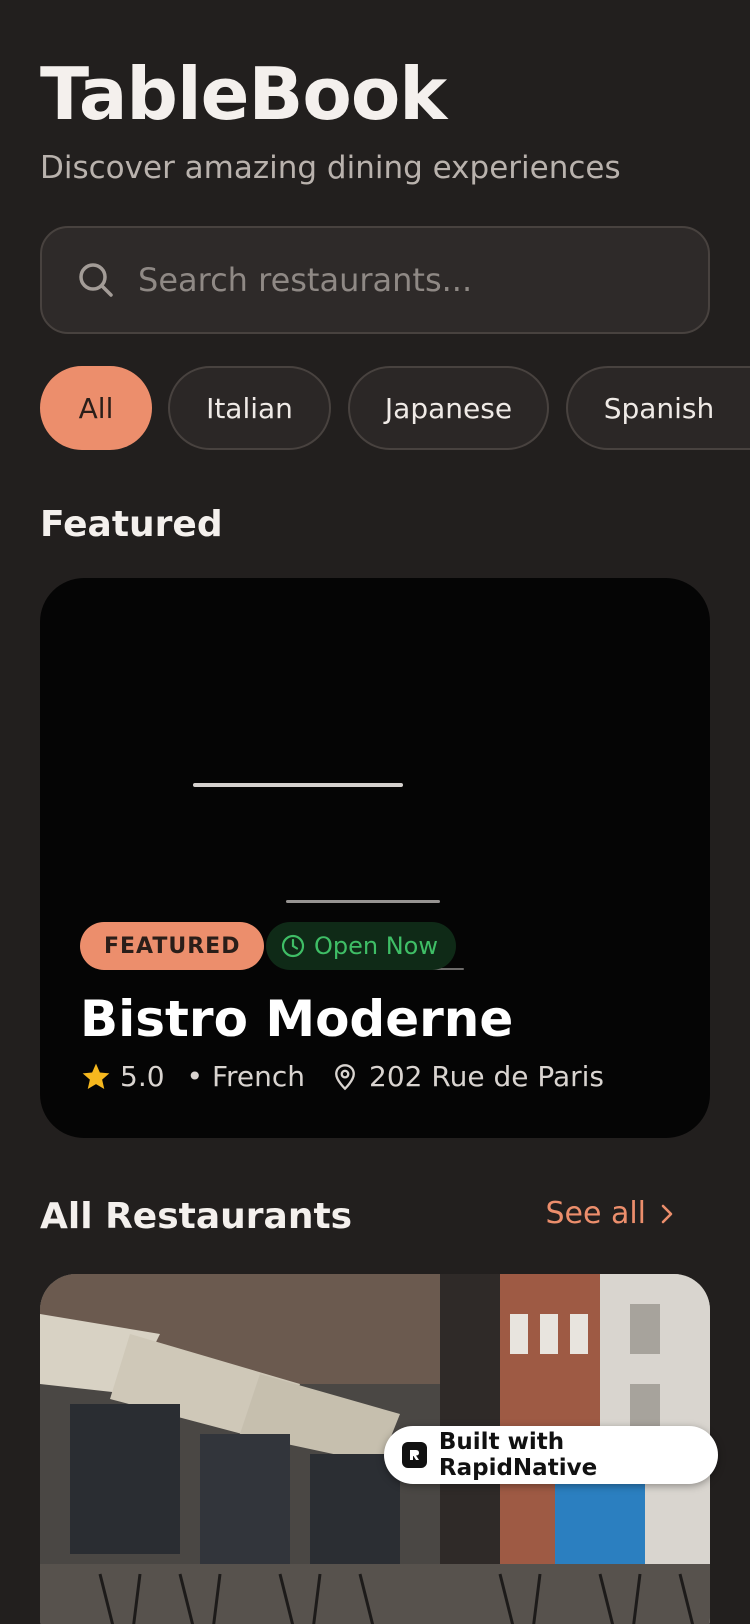  Describe the element at coordinates (408, 280) in the screenshot. I see `search-input` at that location.